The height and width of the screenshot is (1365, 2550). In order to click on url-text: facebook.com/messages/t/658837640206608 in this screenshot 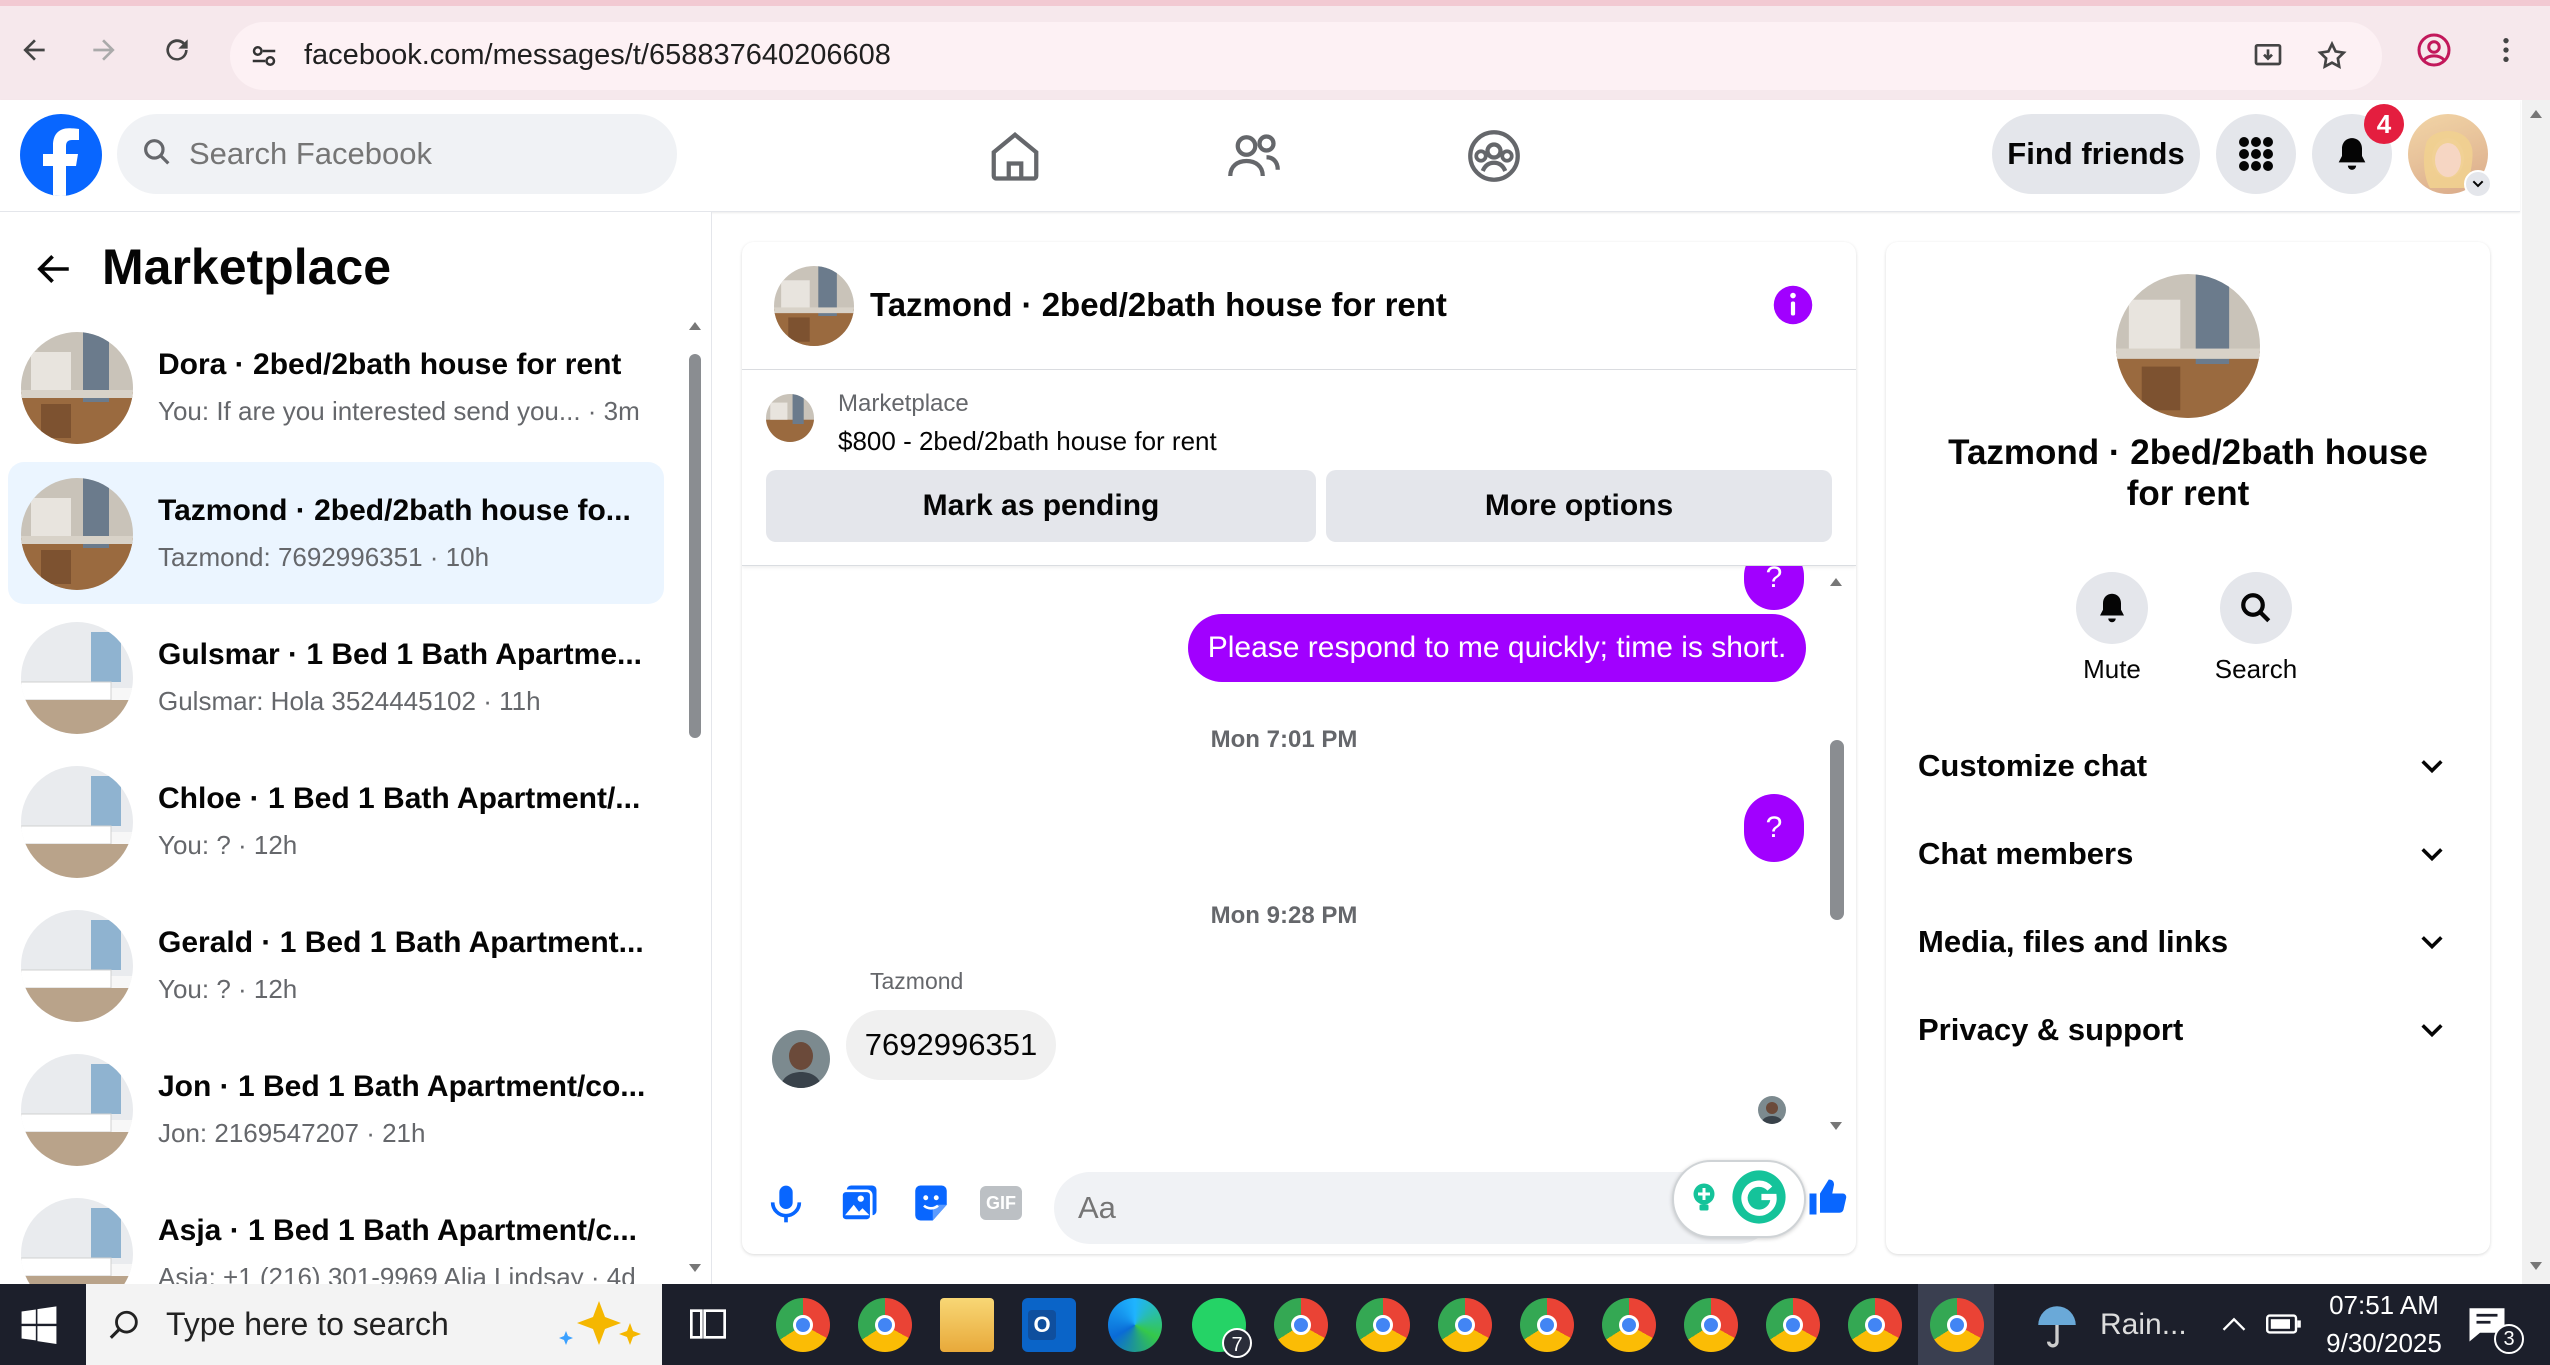, I will do `click(597, 55)`.